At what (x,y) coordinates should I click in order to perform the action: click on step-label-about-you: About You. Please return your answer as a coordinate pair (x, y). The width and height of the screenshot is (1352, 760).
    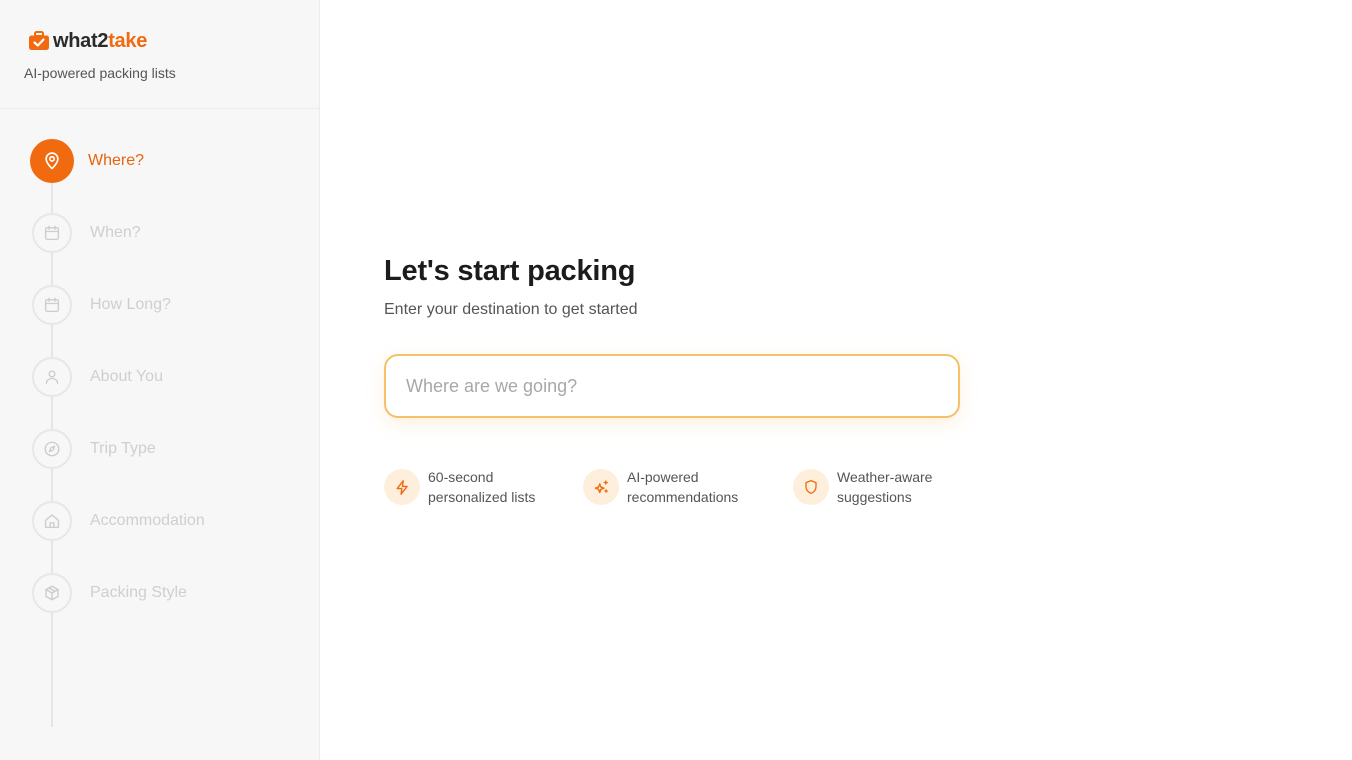
    Looking at the image, I should click on (126, 376).